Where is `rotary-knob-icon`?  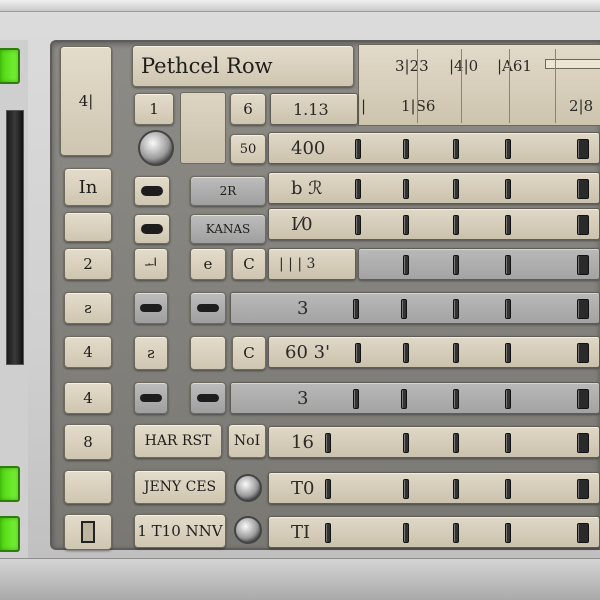 rotary-knob-icon is located at coordinates (156, 148).